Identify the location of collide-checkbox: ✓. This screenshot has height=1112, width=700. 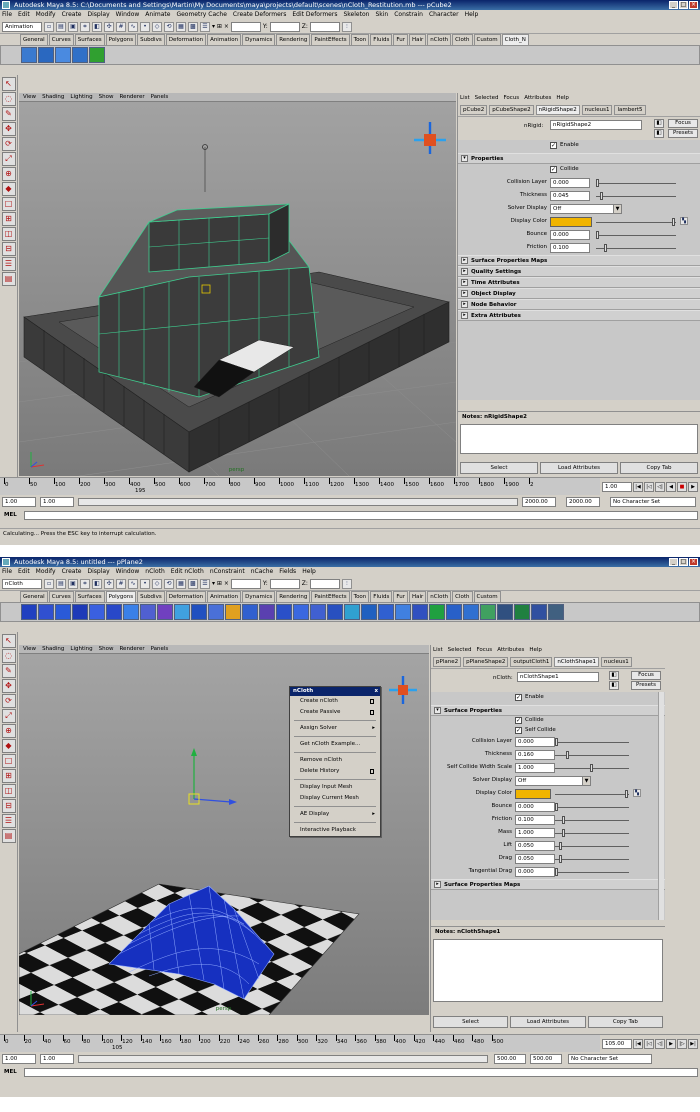
(553, 169).